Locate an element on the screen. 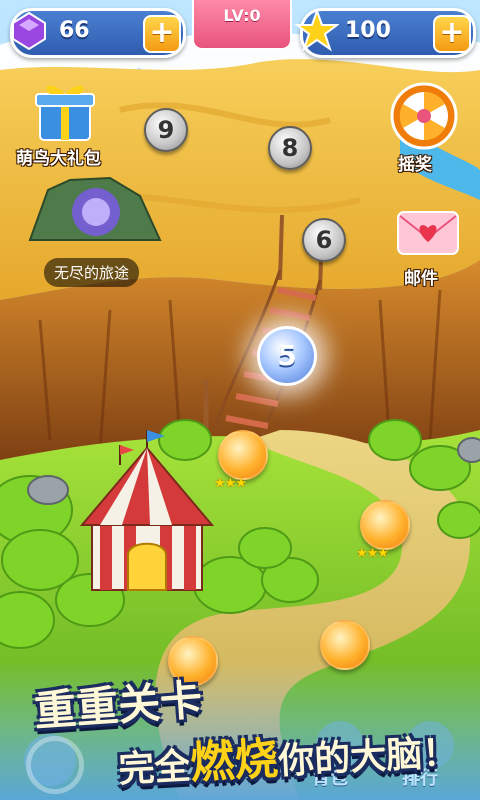 Image resolution: width=480 pixels, height=800 pixels. mail-label: 邮件 is located at coordinates (421, 279).